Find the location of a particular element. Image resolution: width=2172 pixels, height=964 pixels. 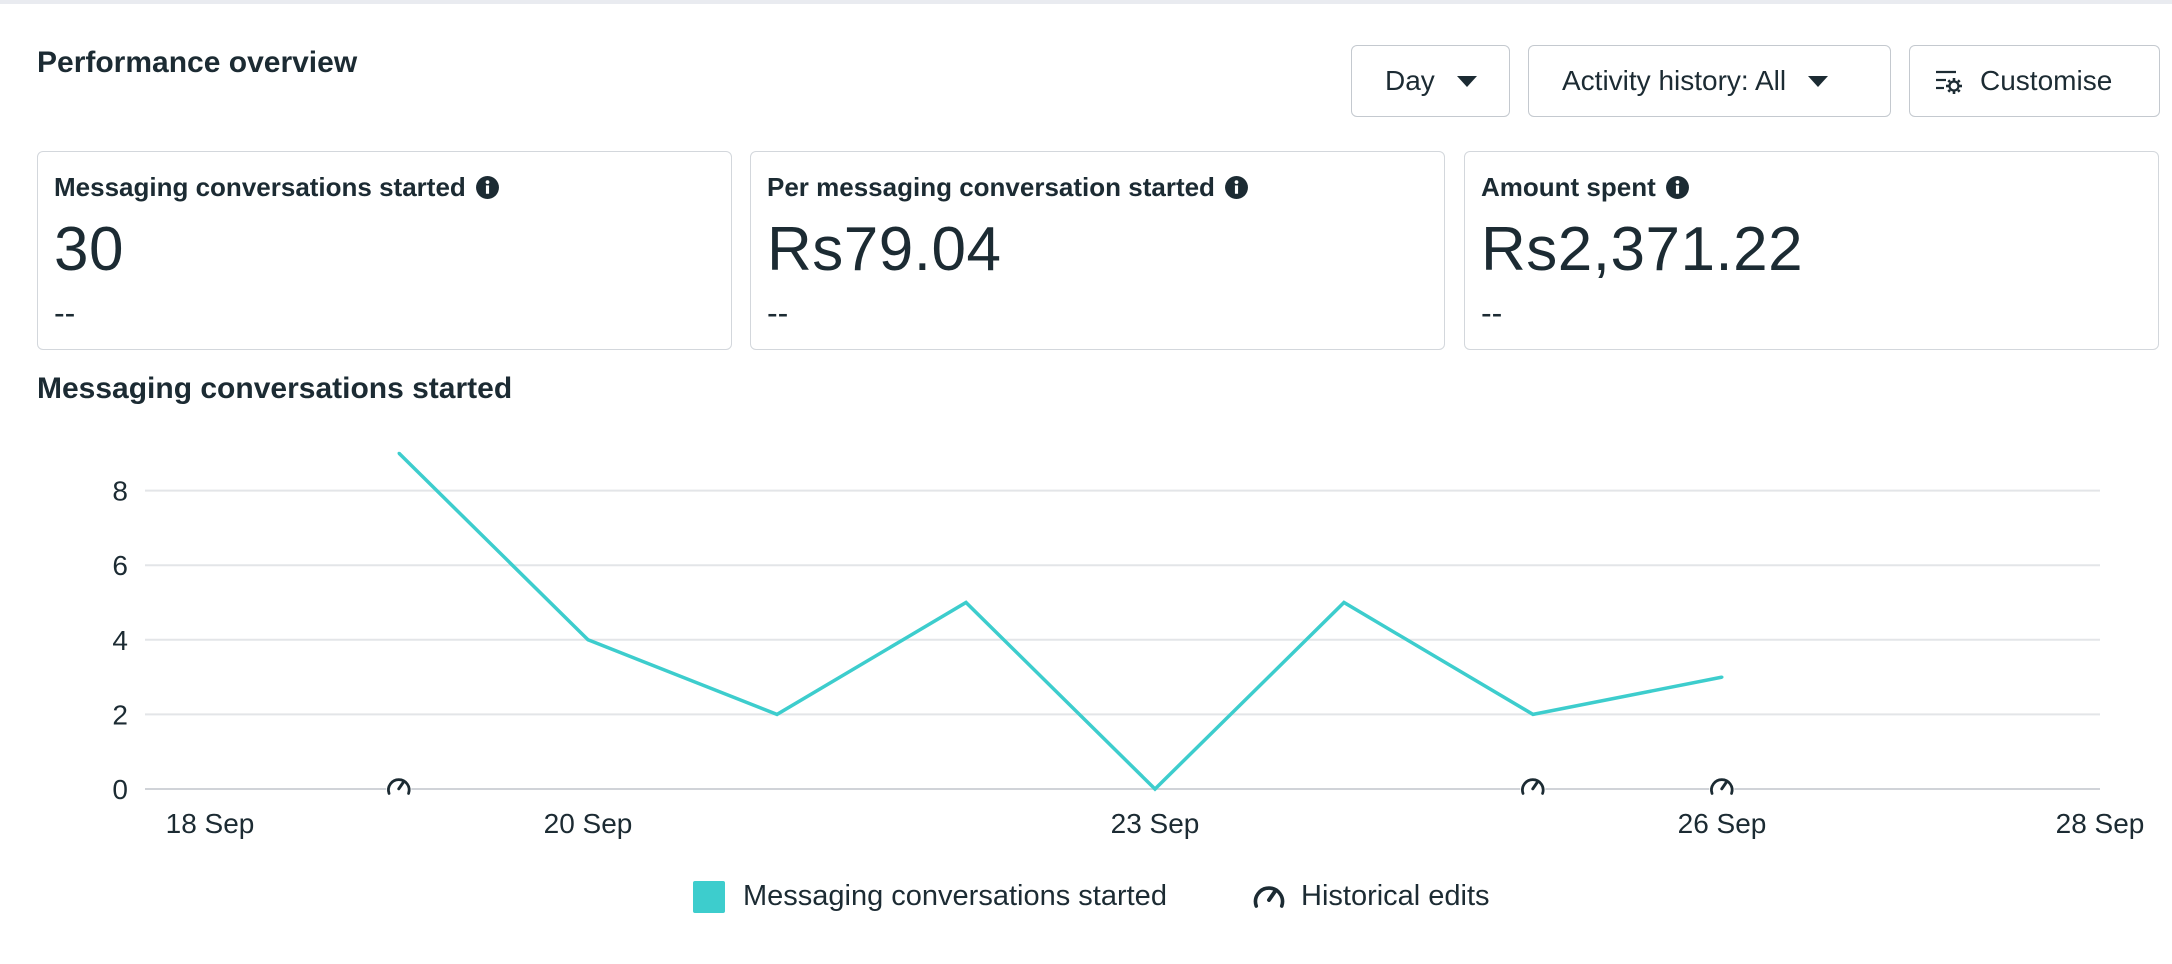

x-tick-label: 23 Sep is located at coordinates (1155, 823).